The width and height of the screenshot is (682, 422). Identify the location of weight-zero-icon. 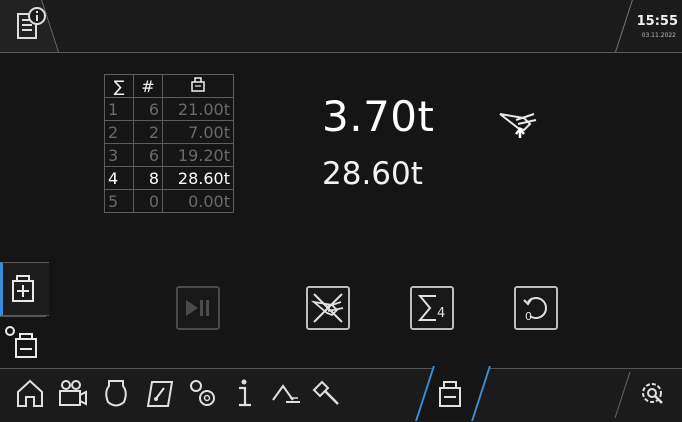
(21, 342).